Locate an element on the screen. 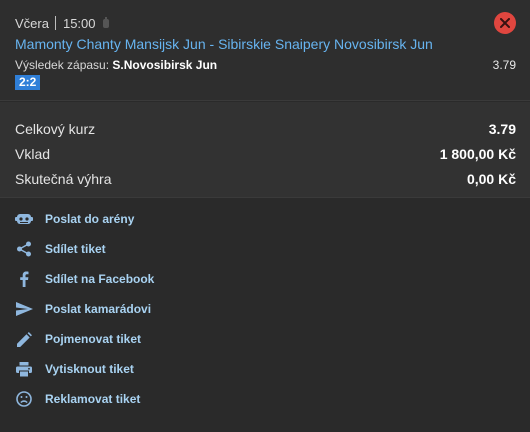 The width and height of the screenshot is (530, 432). action-label: Poslat kamarádovi is located at coordinates (98, 309).